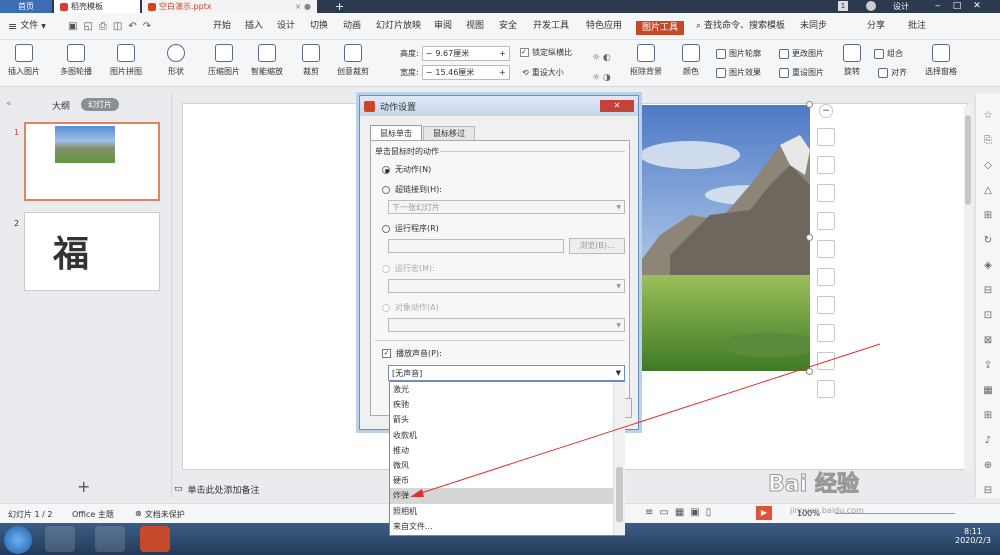 The height and width of the screenshot is (555, 1000). Describe the element at coordinates (827, 510) in the screenshot. I see `watermark-url: jingyan.baidu.com` at that location.